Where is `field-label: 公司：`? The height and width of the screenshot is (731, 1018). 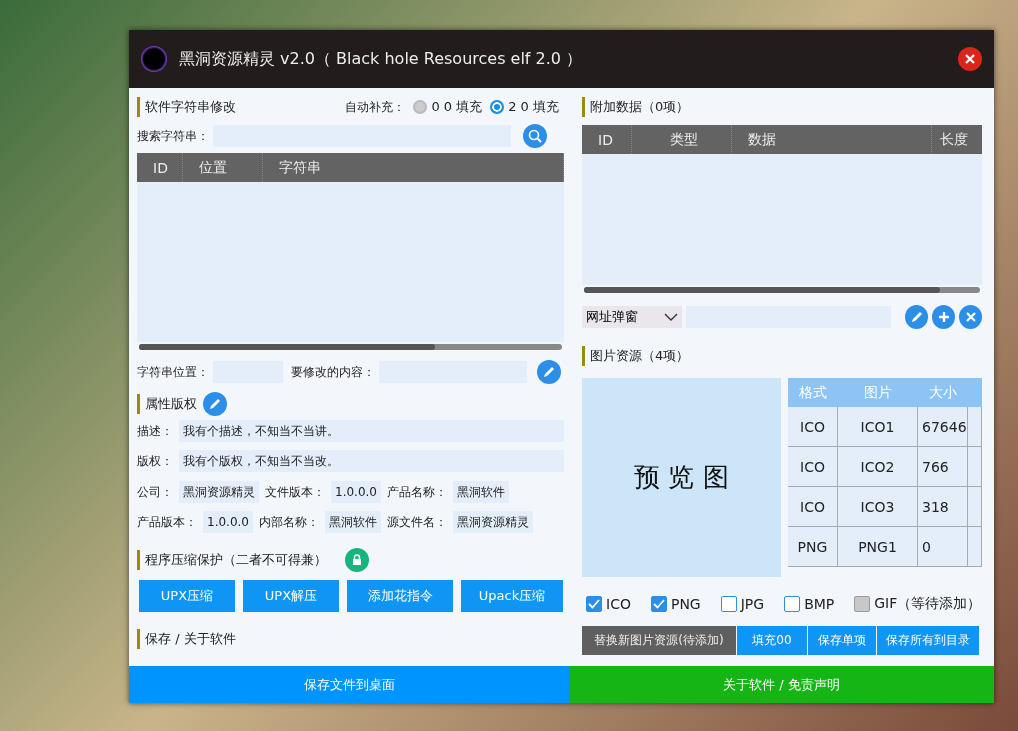
field-label: 公司： is located at coordinates (155, 492).